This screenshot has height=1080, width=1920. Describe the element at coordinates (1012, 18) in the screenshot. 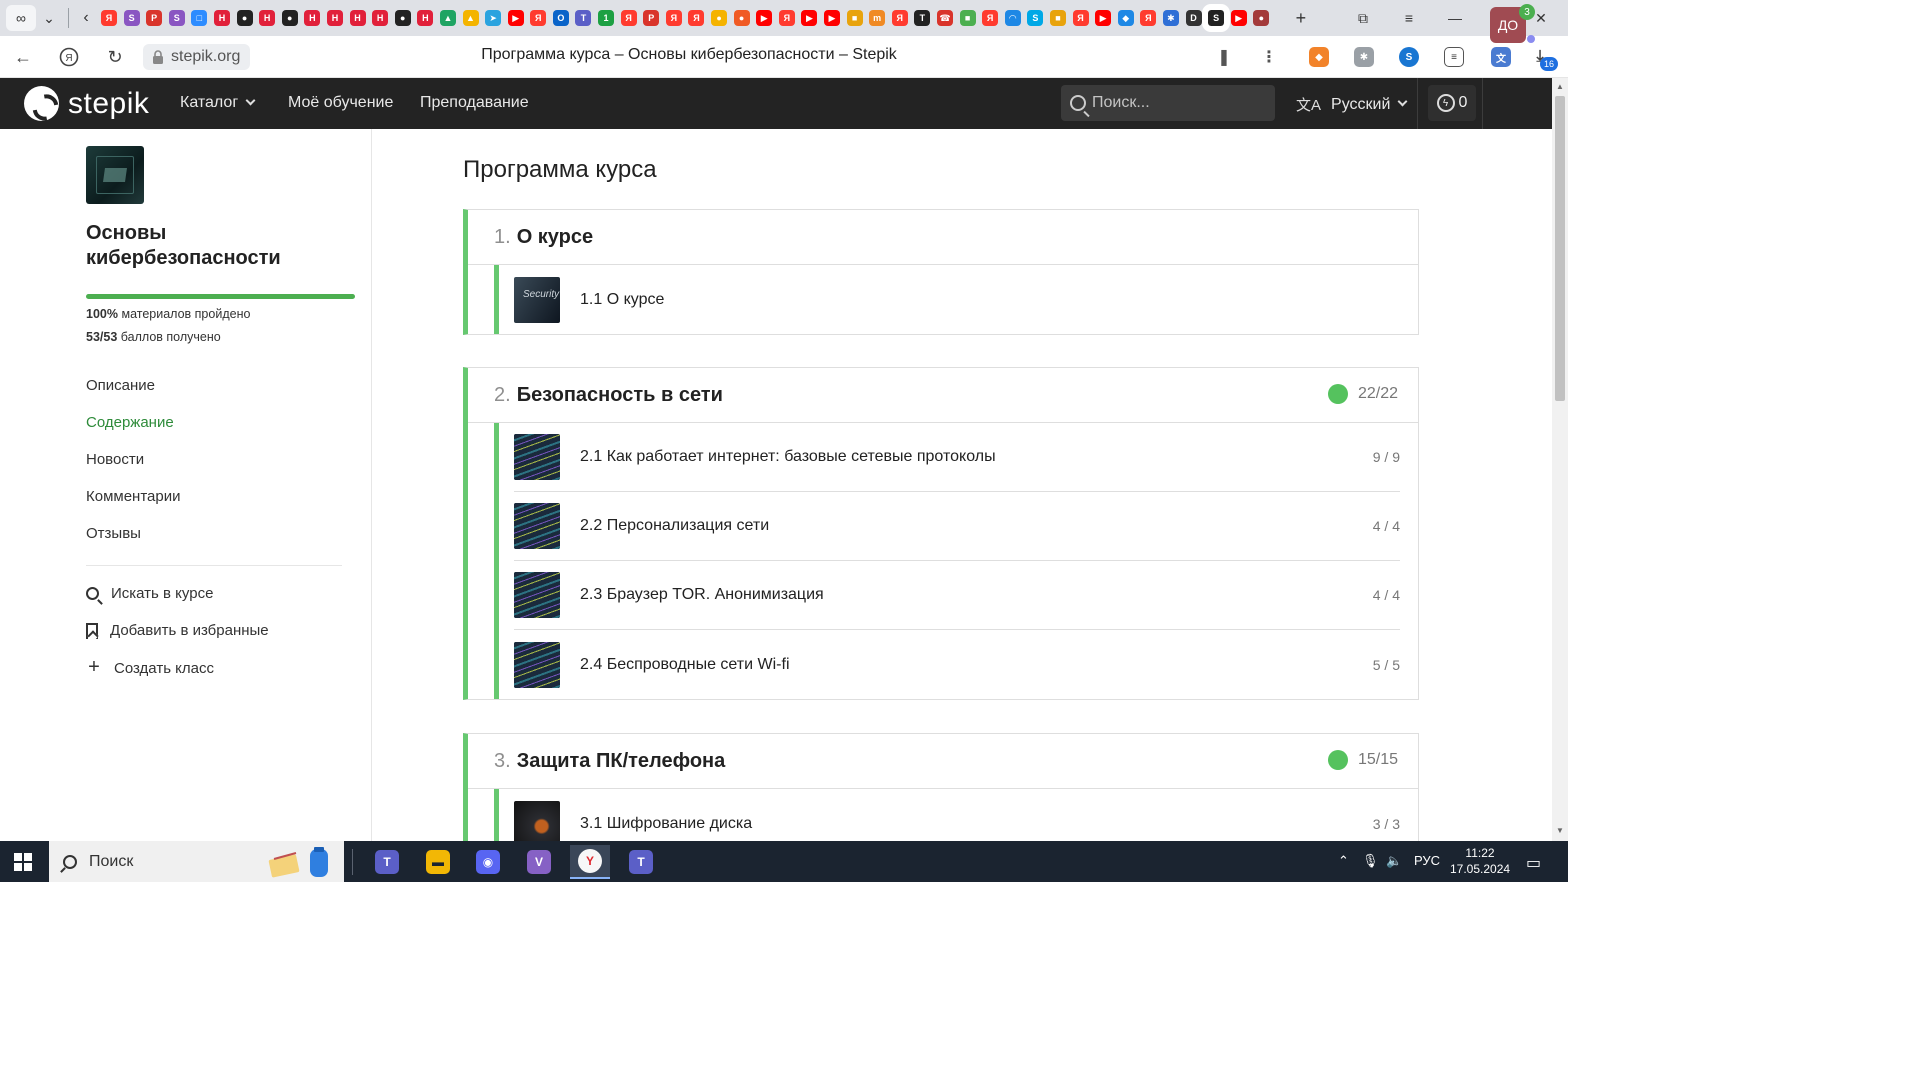

I see `wifi-icon: ◠` at that location.